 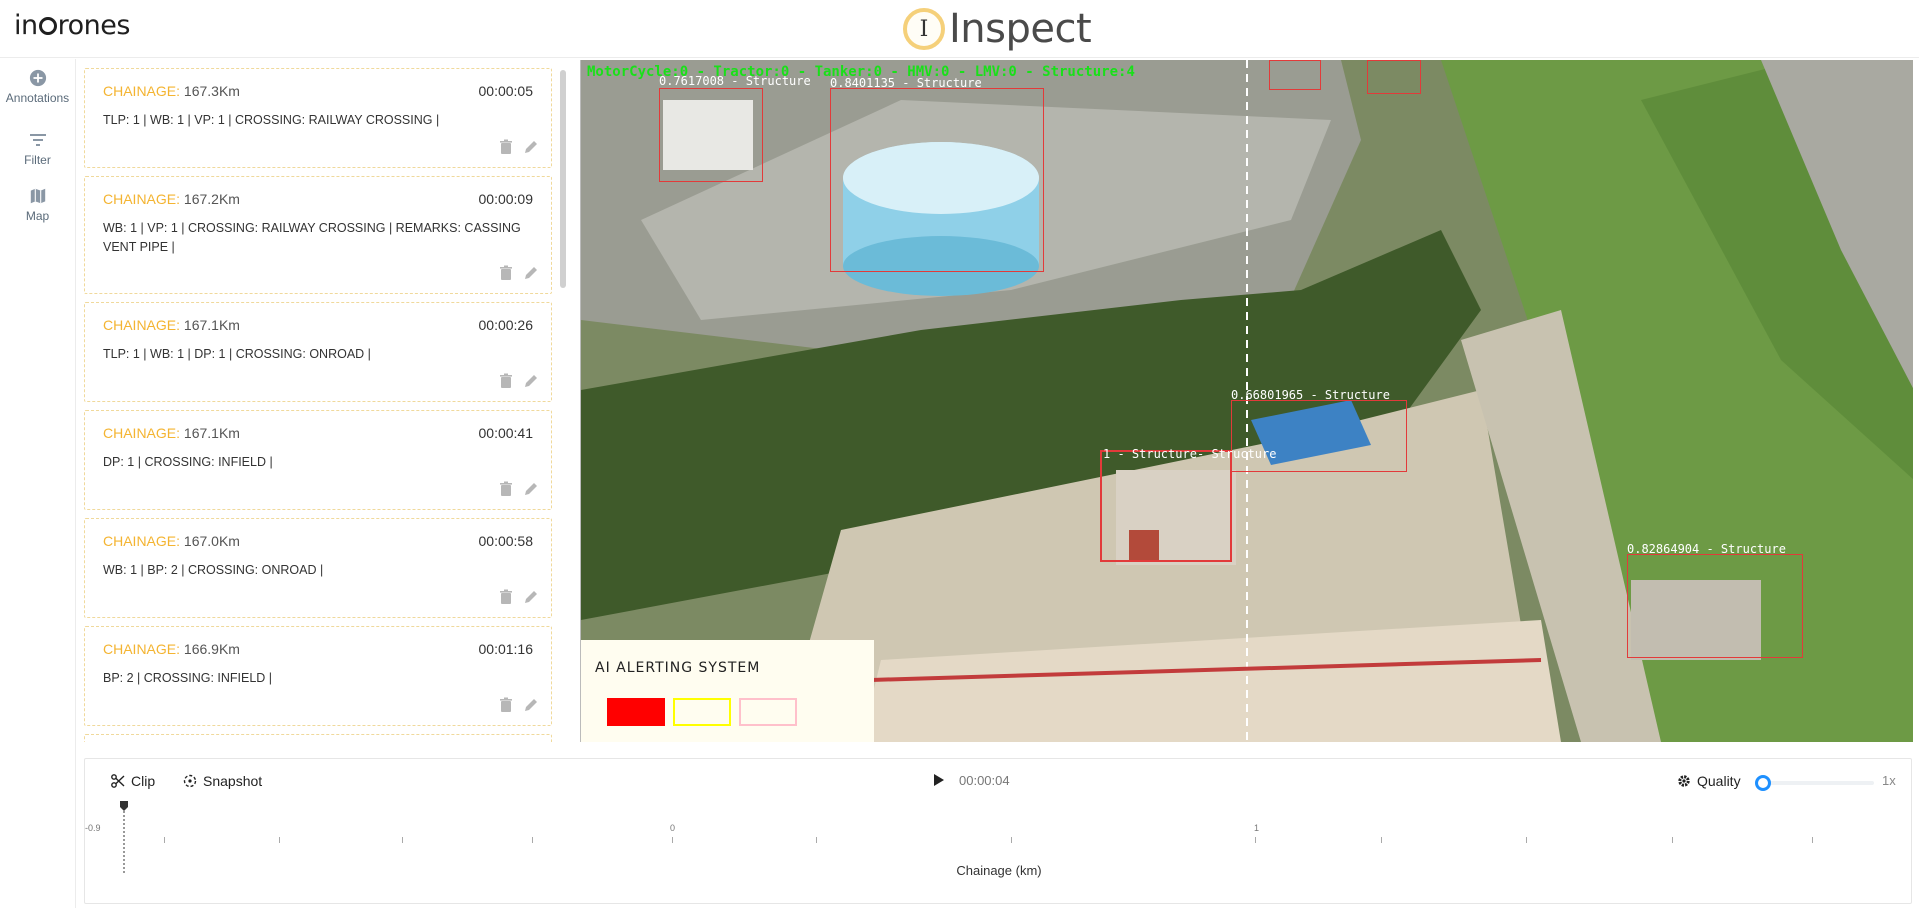 I want to click on detection-label: 0.66801965 - Structure, so click(x=1310, y=395).